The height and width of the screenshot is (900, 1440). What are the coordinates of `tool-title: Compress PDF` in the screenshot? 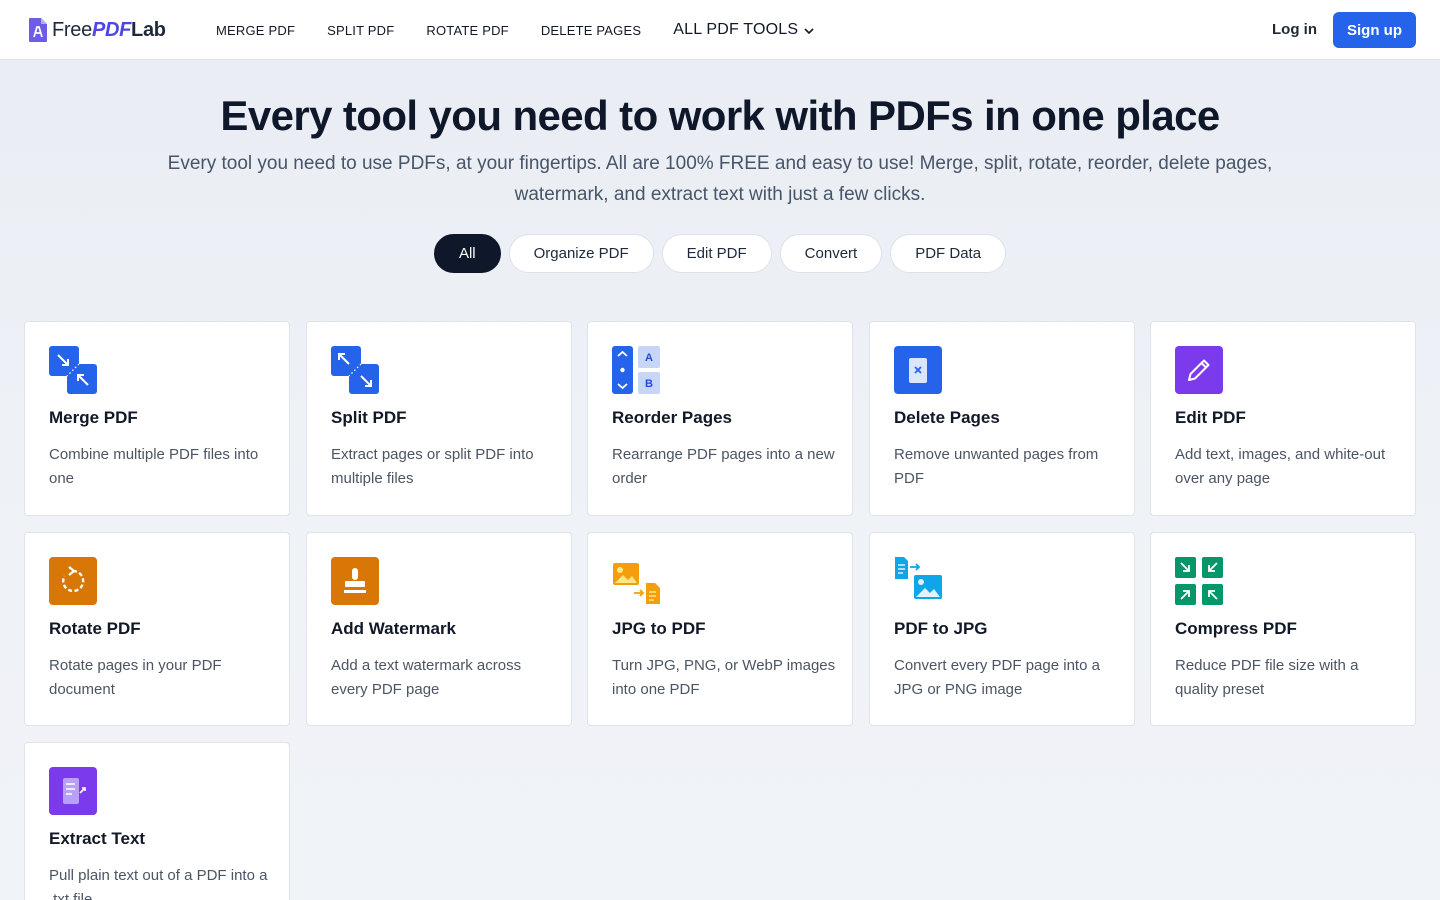 It's located at (1236, 628).